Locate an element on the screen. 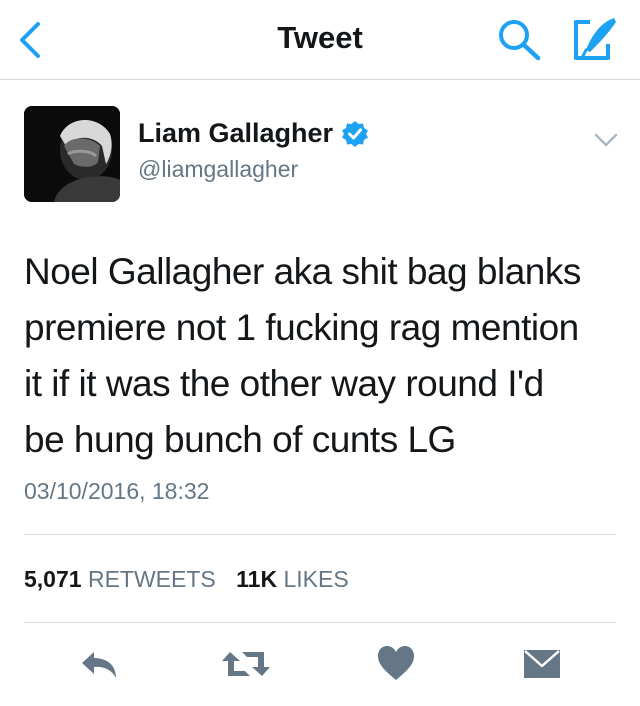 The image size is (640, 706). retweets-stat: 5,071 RETWEETS is located at coordinates (130, 579).